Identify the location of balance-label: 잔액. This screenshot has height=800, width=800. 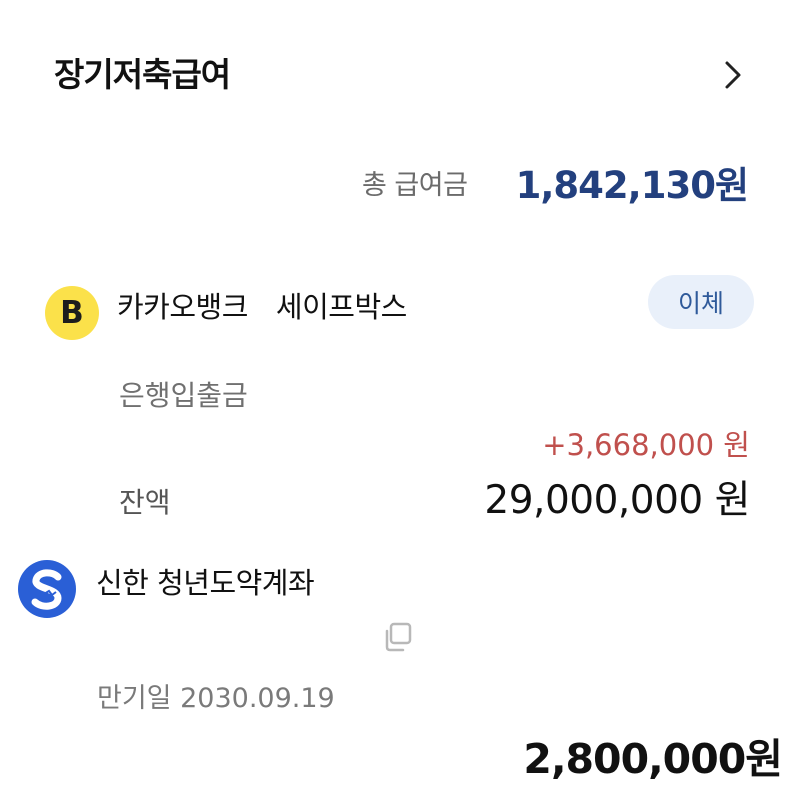
(145, 502).